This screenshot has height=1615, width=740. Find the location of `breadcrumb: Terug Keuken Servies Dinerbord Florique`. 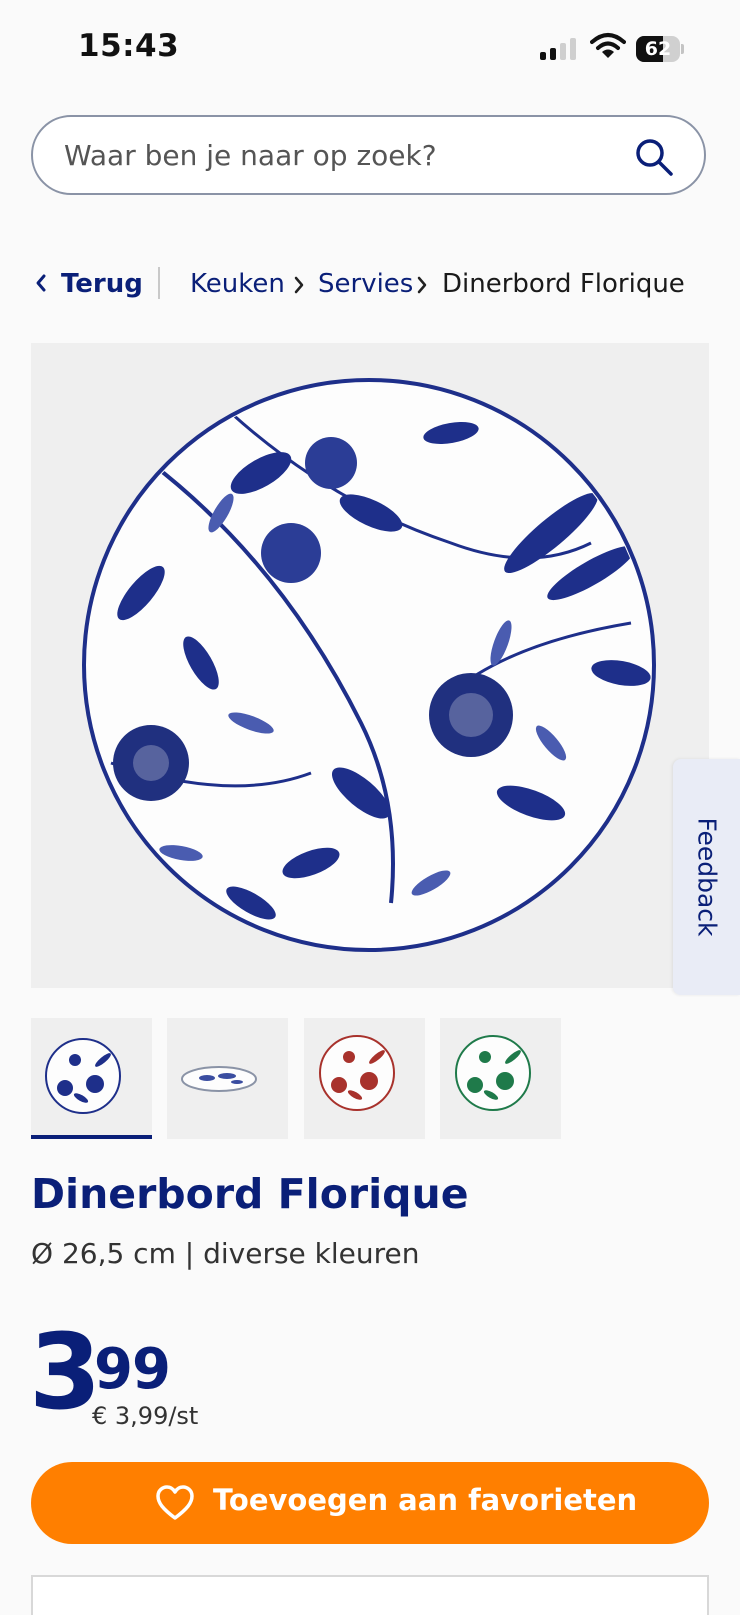

breadcrumb: Terug Keuken Servies Dinerbord Florique is located at coordinates (380, 285).